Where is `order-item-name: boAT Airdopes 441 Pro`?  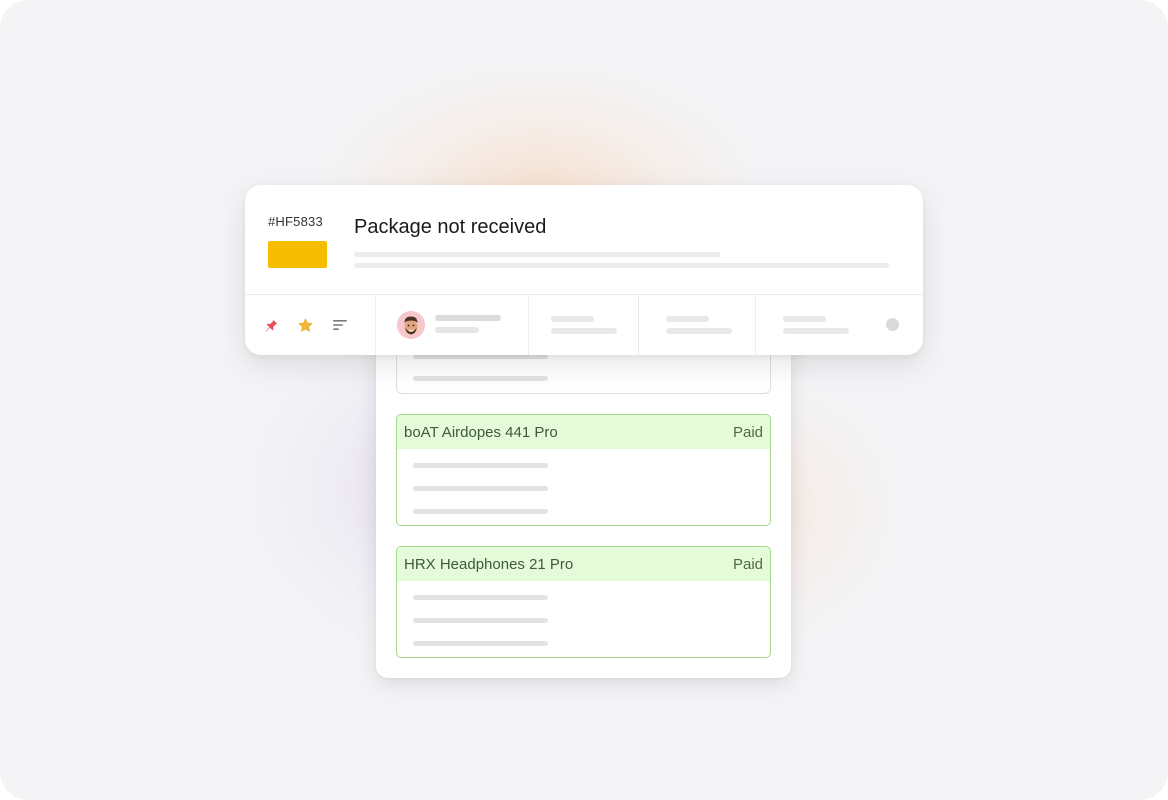 order-item-name: boAT Airdopes 441 Pro is located at coordinates (481, 432).